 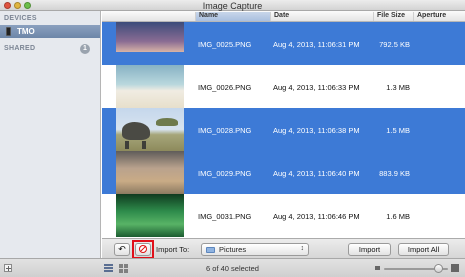 What do you see at coordinates (321, 16) in the screenshot?
I see `column-header-date: Date` at bounding box center [321, 16].